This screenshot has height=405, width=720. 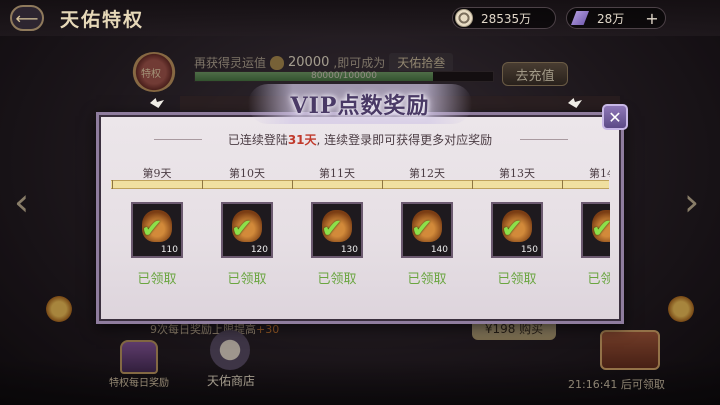 I want to click on modal-title: VIP点数奖励, so click(x=360, y=106).